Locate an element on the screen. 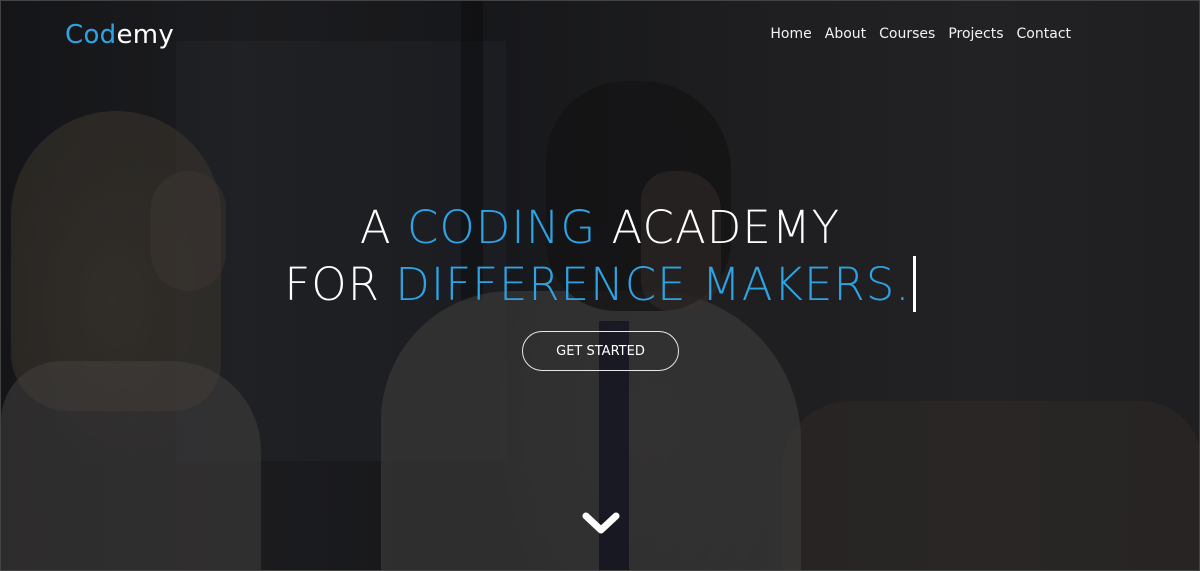 The image size is (1200, 571). typing-cursor is located at coordinates (914, 284).